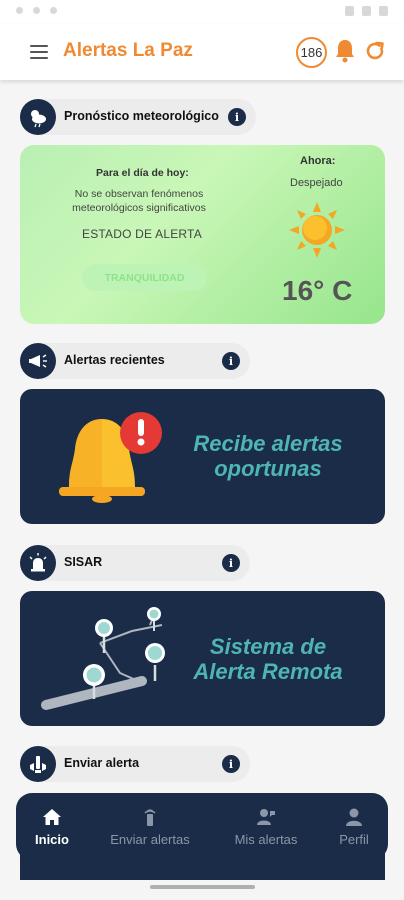  Describe the element at coordinates (150, 817) in the screenshot. I see `transmitter-icon` at that location.